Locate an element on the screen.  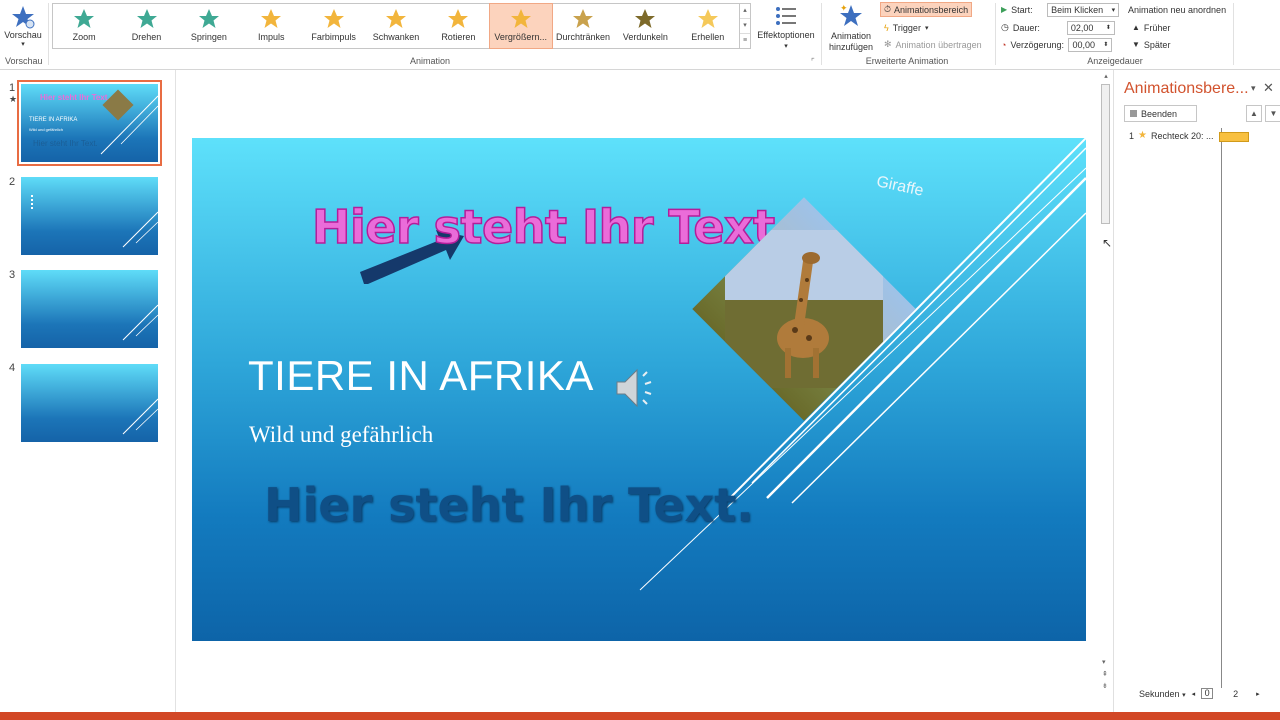
animation-pane-icon: ⏱ is located at coordinates (888, 9).